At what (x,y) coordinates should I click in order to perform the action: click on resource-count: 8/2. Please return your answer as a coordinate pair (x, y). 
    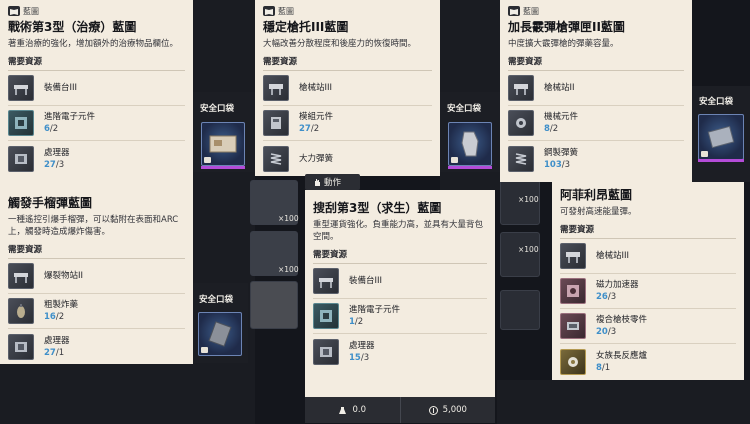
    Looking at the image, I should click on (551, 129).